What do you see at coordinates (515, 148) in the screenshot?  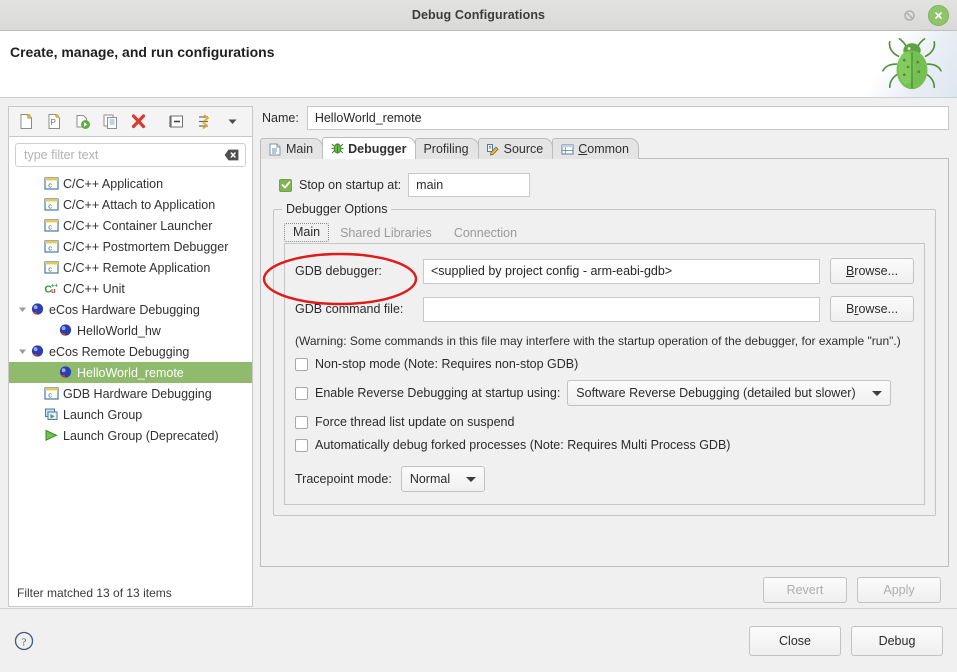 I see `tab-source: Source` at bounding box center [515, 148].